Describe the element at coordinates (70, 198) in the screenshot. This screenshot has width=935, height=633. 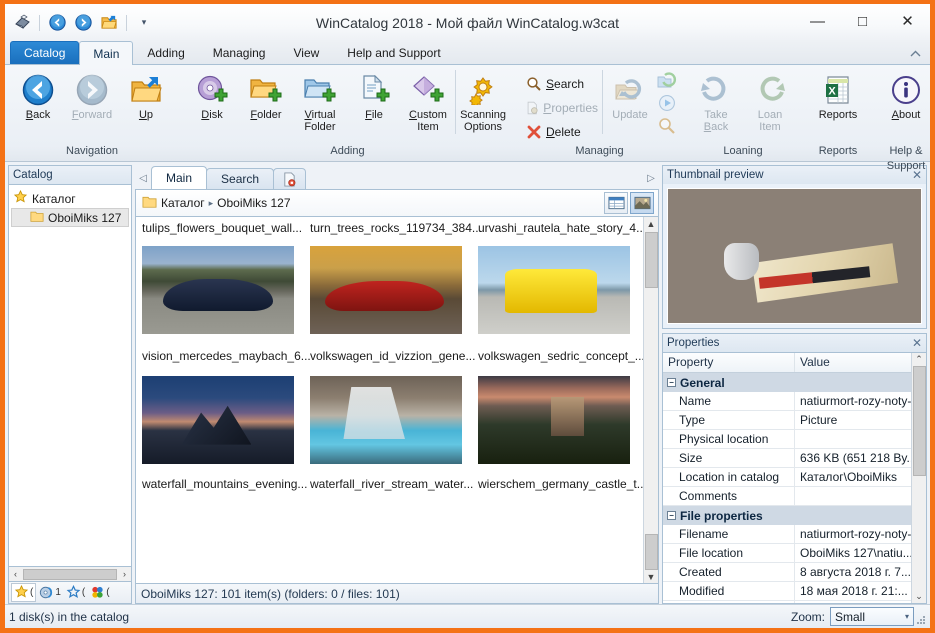
I see `tree-item-katalog: Каталог` at that location.